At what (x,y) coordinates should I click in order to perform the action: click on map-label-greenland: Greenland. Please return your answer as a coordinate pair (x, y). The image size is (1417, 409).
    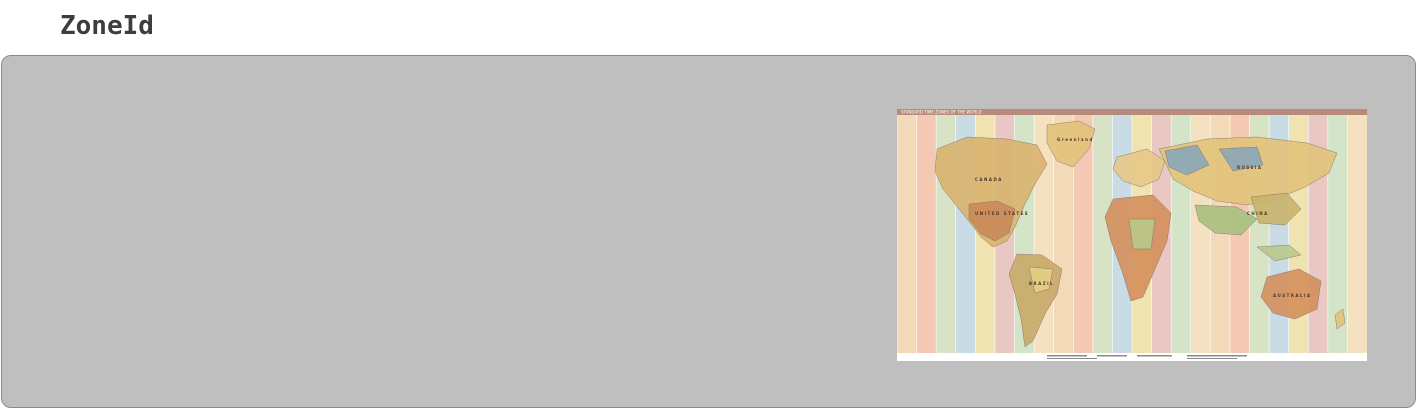
    Looking at the image, I should click on (1075, 139).